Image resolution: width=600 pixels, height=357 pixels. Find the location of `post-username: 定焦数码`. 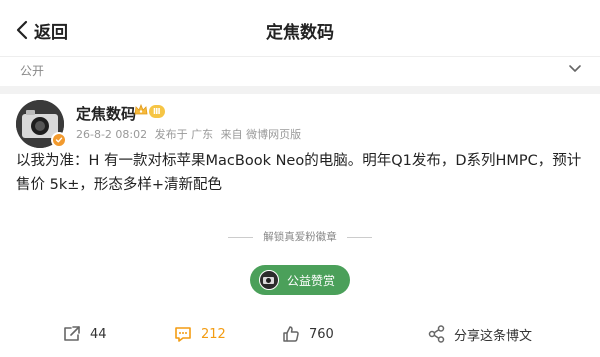

post-username: 定焦数码 is located at coordinates (106, 113).